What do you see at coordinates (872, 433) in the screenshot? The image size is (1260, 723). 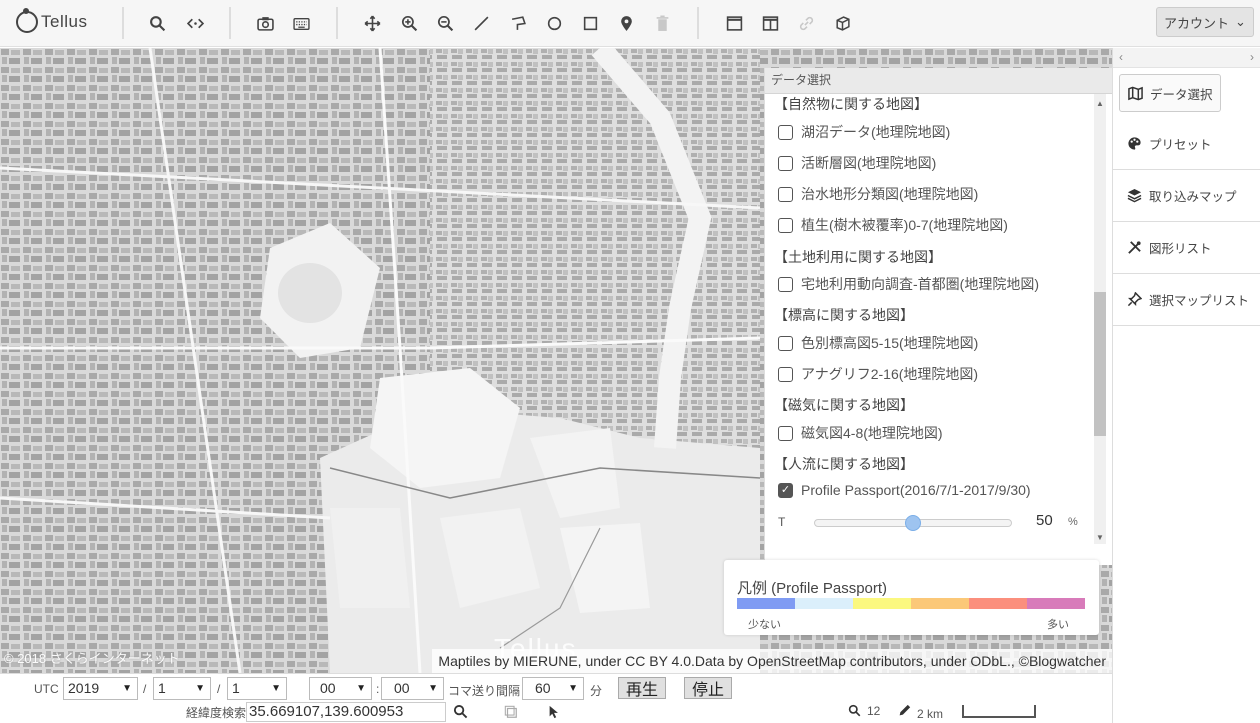 I see `layer-label: 磁気図4-8(地理院地図)` at bounding box center [872, 433].